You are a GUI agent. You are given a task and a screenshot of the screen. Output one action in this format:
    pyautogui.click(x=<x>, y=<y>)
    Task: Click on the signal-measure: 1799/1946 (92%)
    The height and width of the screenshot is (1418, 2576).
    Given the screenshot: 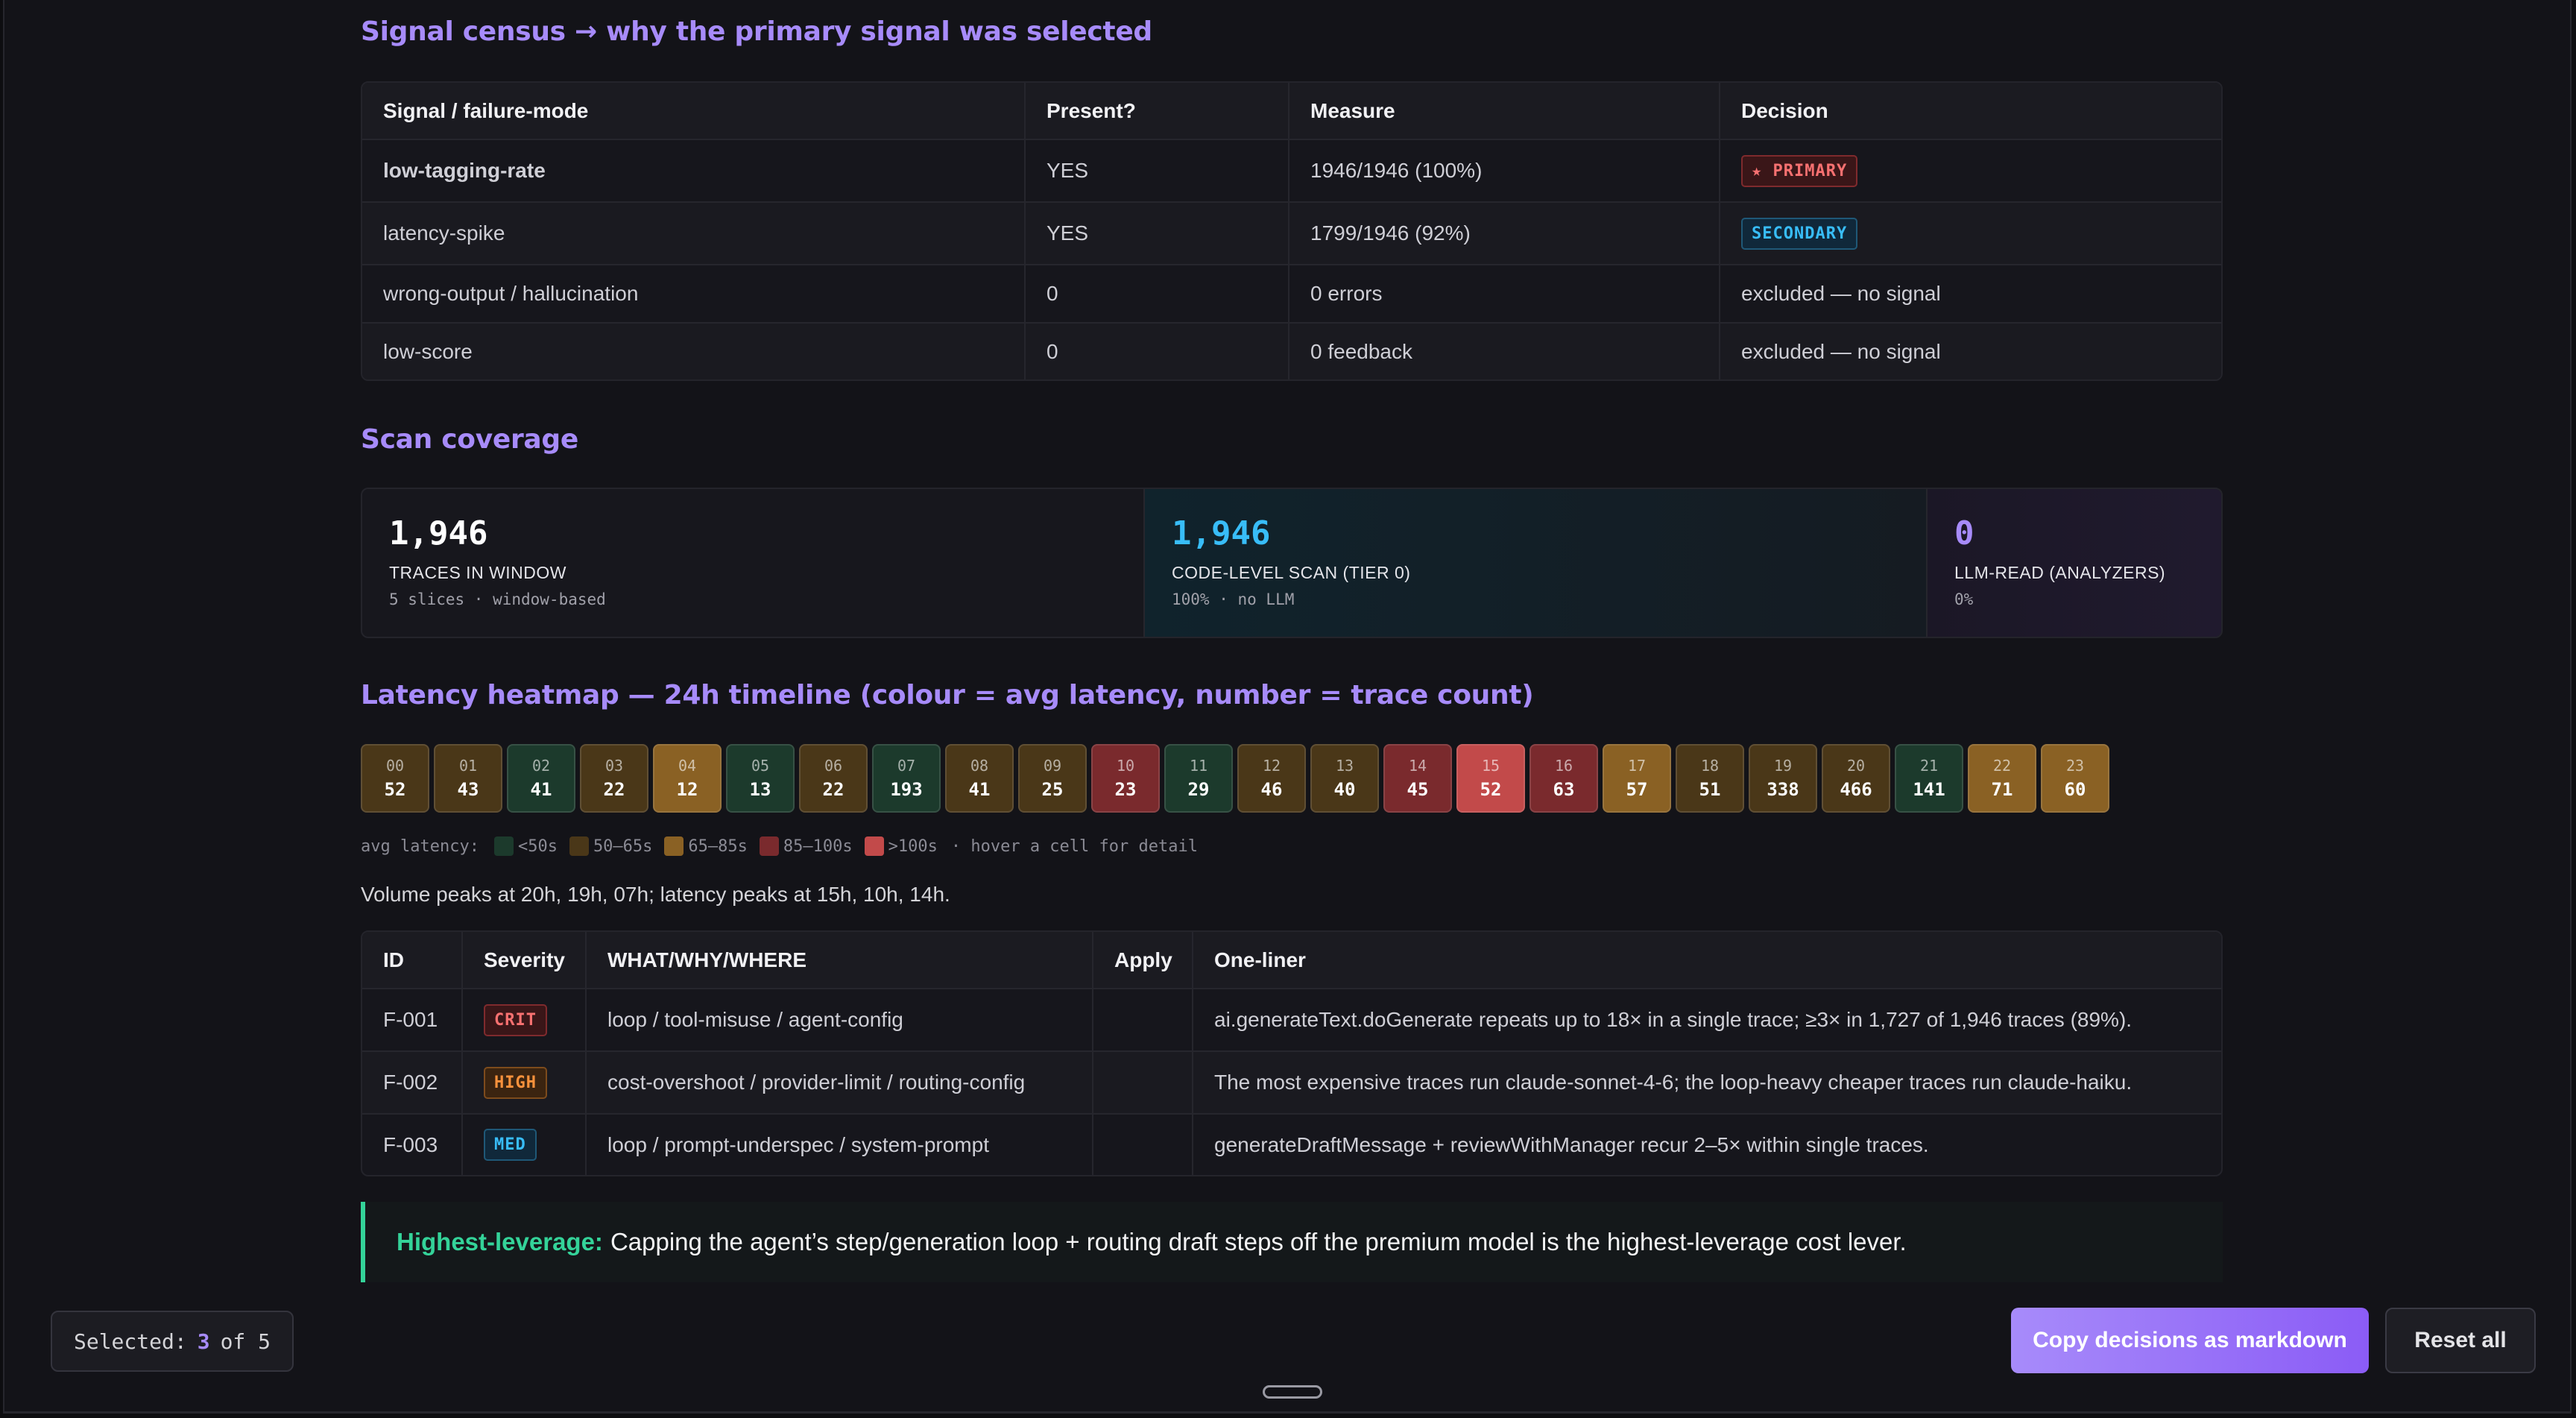 What is the action you would take?
    pyautogui.click(x=1504, y=233)
    